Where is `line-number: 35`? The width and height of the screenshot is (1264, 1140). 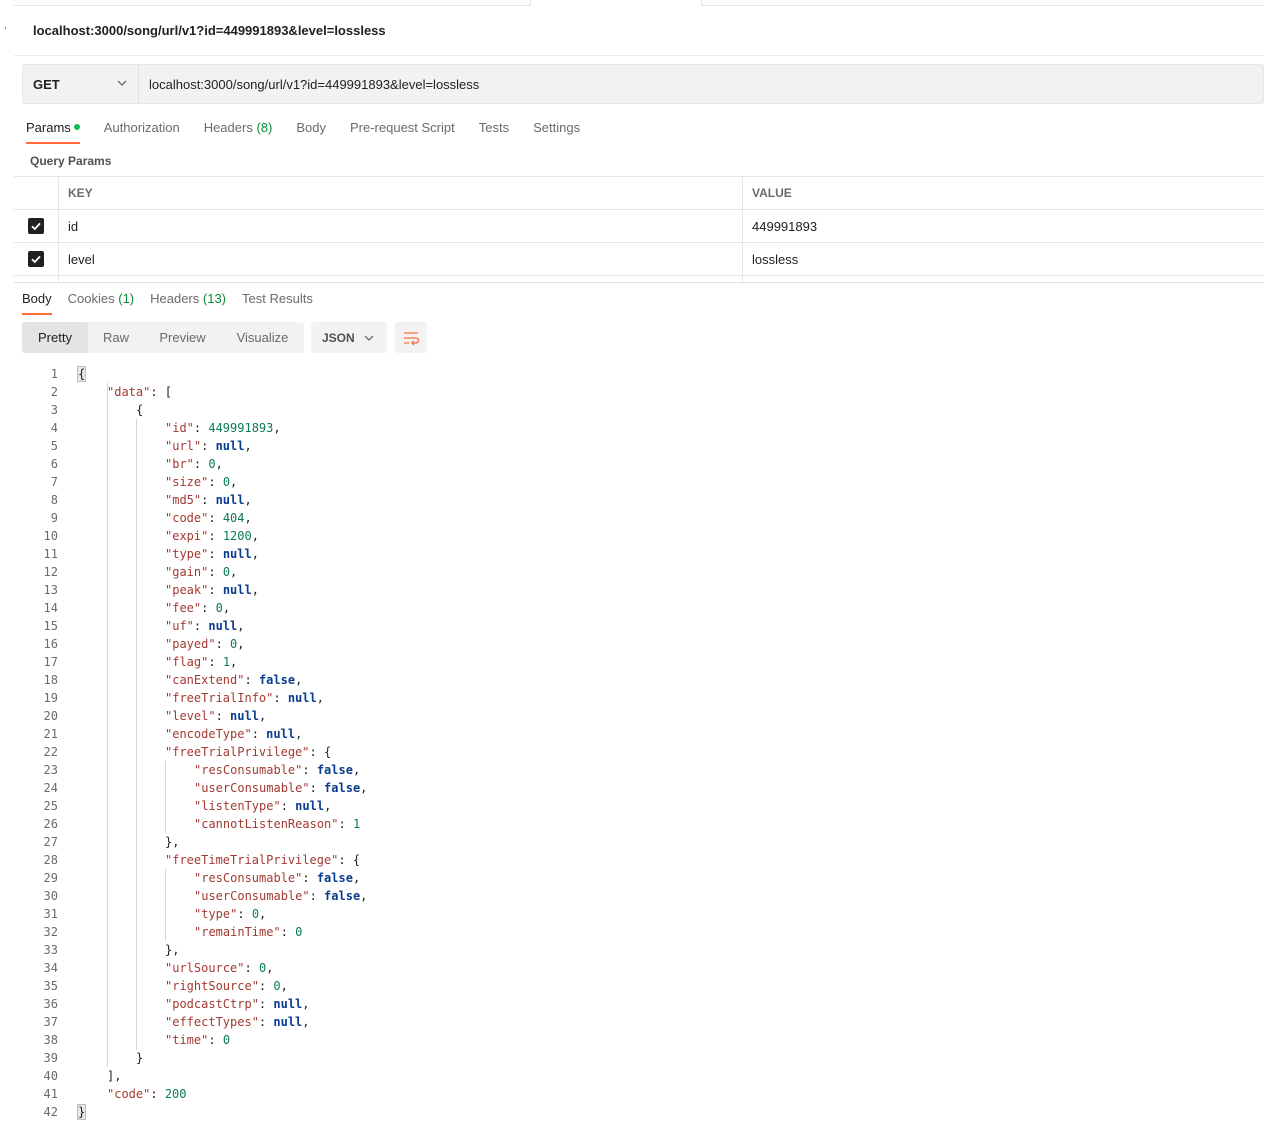 line-number: 35 is located at coordinates (50, 986).